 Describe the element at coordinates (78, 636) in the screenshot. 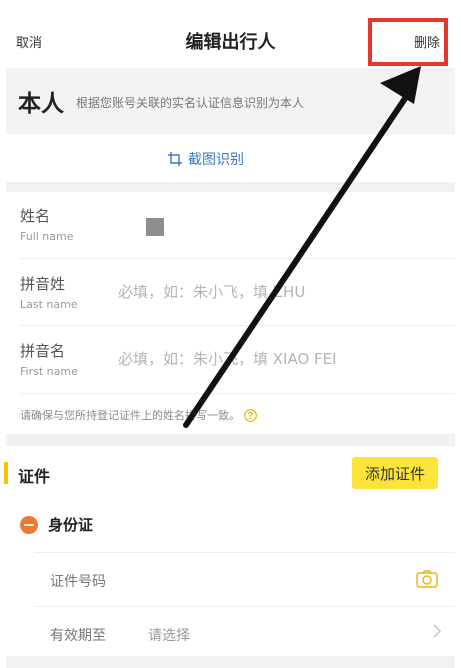

I see `expiry-label: 有效期至` at that location.